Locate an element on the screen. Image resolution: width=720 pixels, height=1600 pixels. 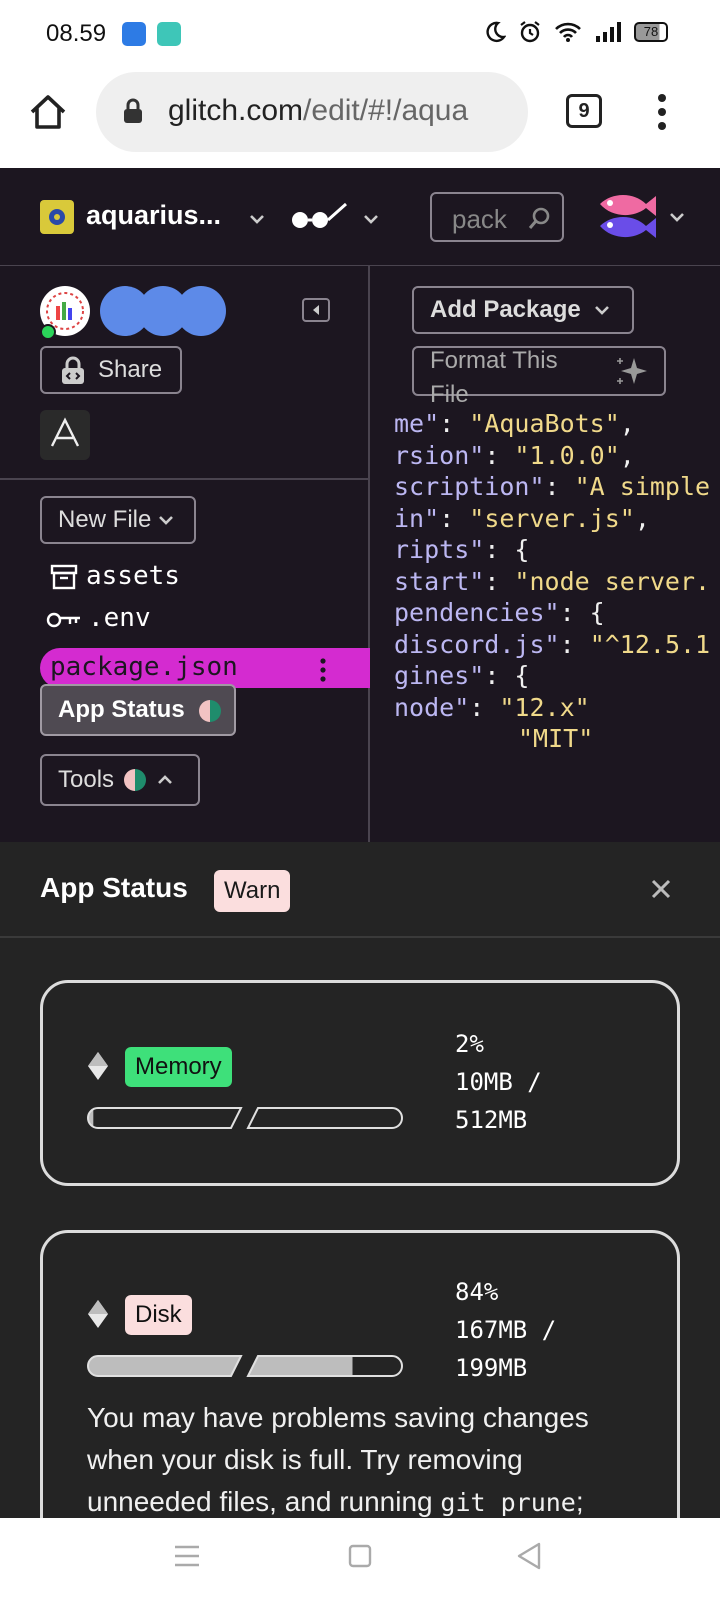
chevron-up-icon is located at coordinates (165, 779).